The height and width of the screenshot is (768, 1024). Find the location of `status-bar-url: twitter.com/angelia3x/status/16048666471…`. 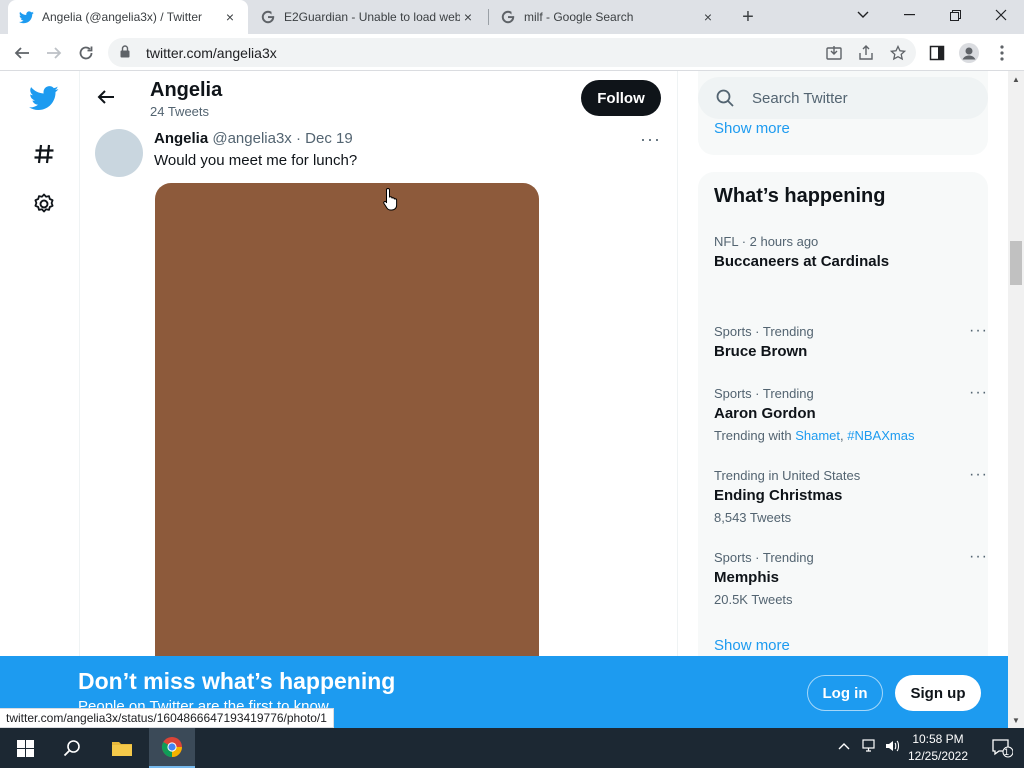

status-bar-url: twitter.com/angelia3x/status/16048666471… is located at coordinates (167, 718).